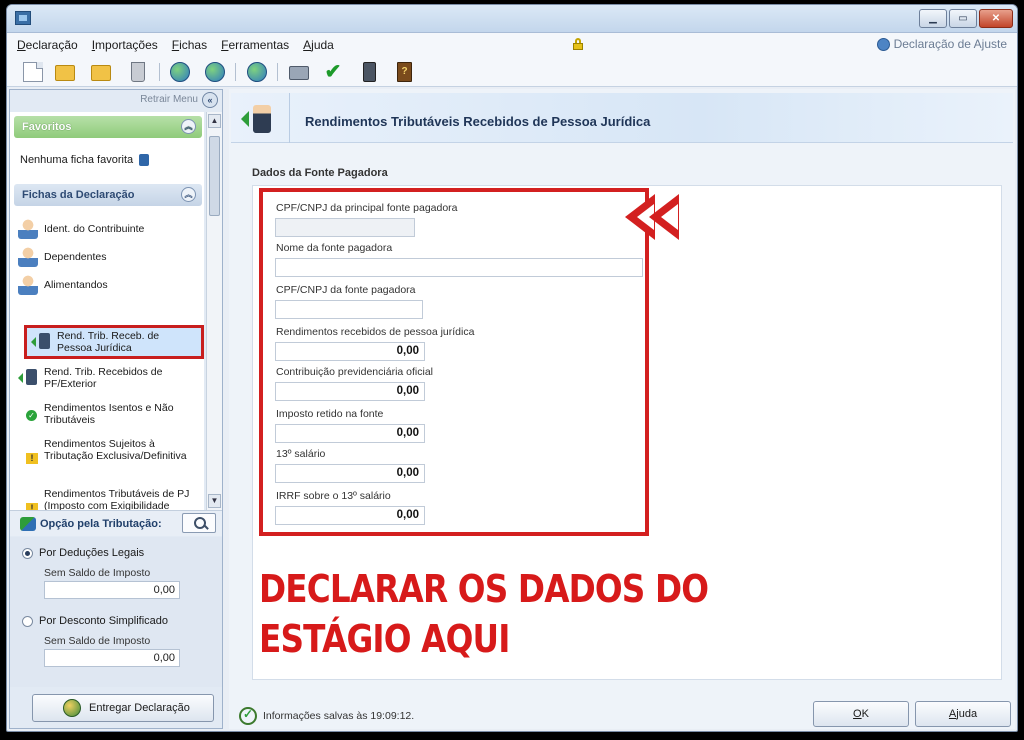 This screenshot has width=1024, height=740. I want to click on radio-desconto: Por Desconto Simplificado, so click(95, 621).